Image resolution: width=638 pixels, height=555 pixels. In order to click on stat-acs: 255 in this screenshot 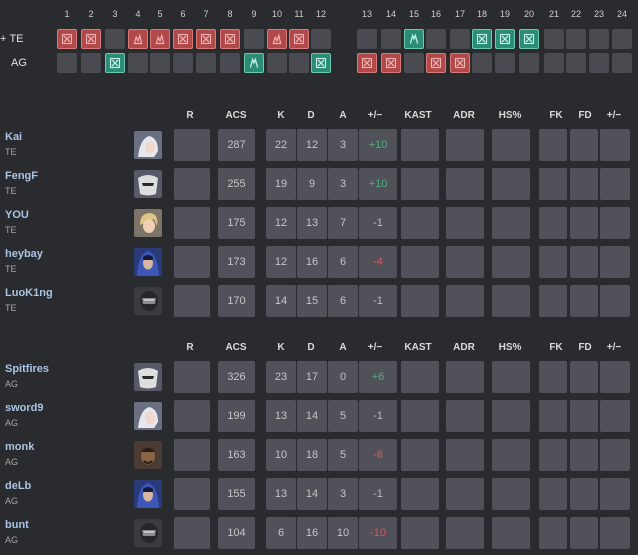, I will do `click(236, 184)`.